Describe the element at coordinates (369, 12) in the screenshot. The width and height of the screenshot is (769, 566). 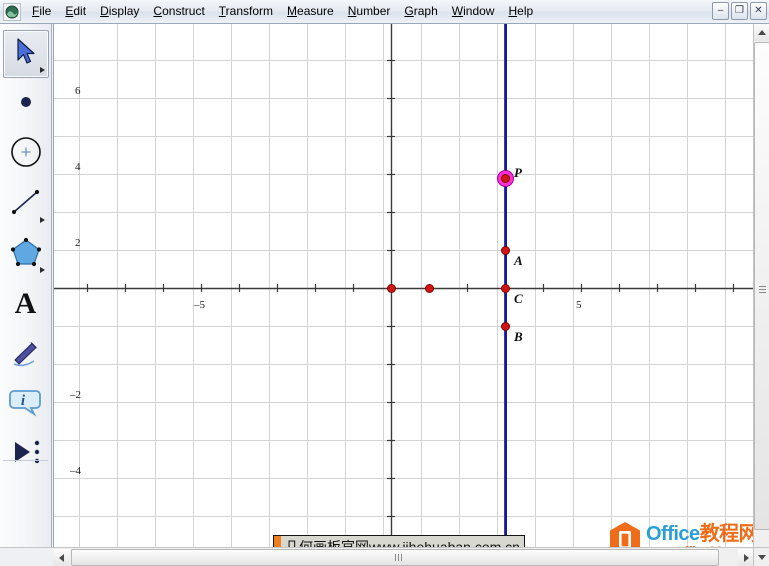
I see `menu-number: Number` at that location.